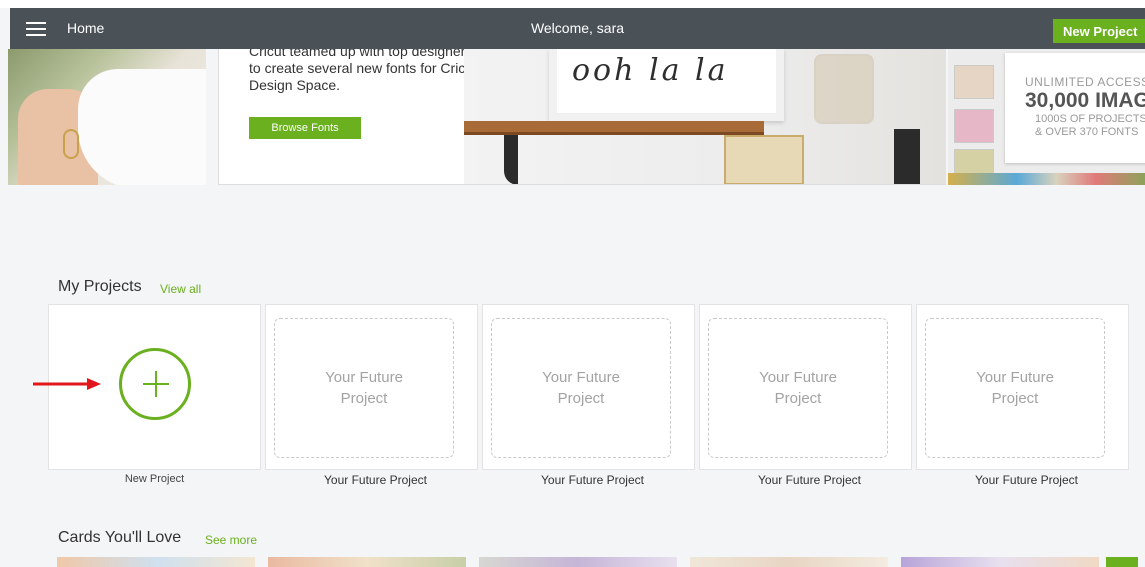 This screenshot has width=1145, height=567. Describe the element at coordinates (107, 117) in the screenshot. I see `banner-photo-hand` at that location.